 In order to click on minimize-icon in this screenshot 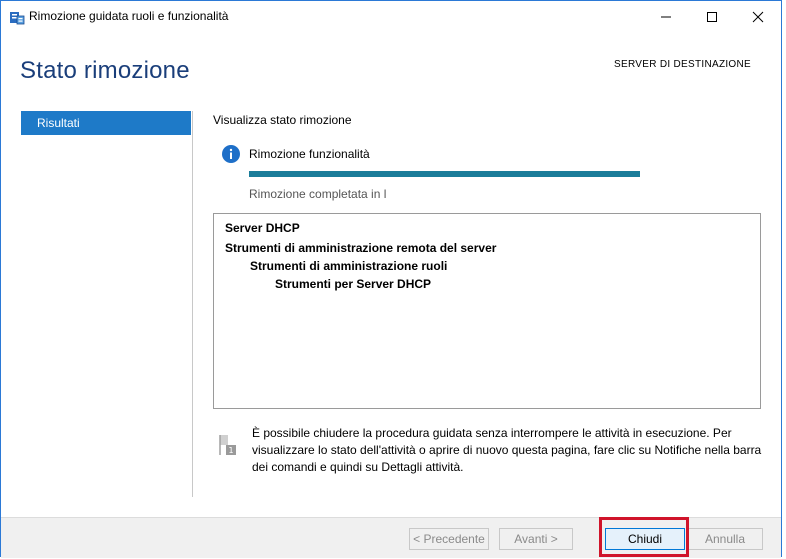, I will do `click(666, 17)`.